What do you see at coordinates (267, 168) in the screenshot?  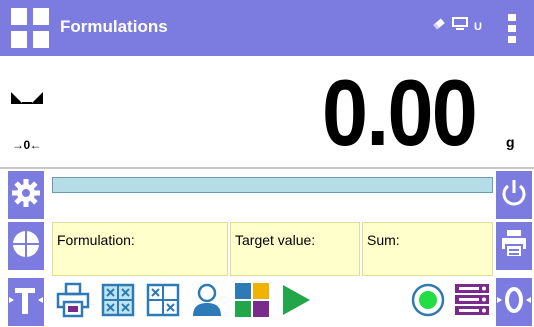 I see `display-divider` at bounding box center [267, 168].